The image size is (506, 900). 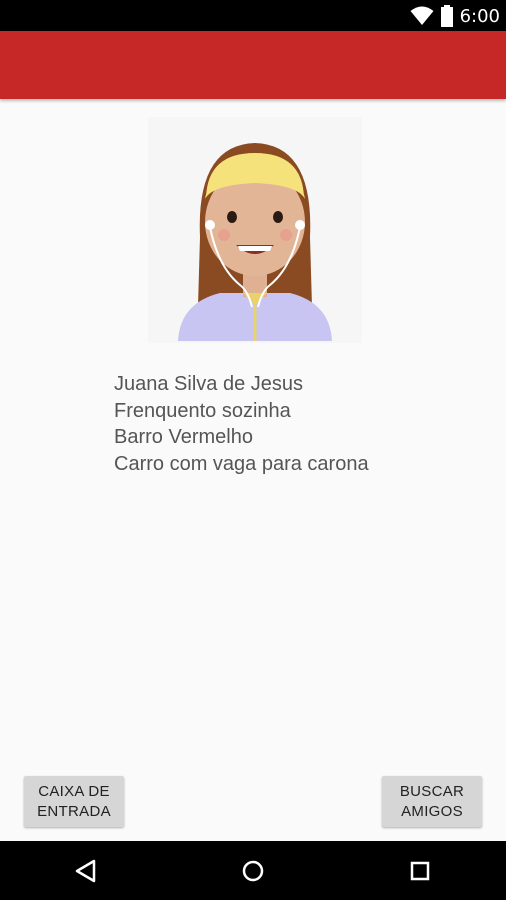 What do you see at coordinates (74, 801) in the screenshot?
I see `inbox-button: CAIXA DE ENTRADA` at bounding box center [74, 801].